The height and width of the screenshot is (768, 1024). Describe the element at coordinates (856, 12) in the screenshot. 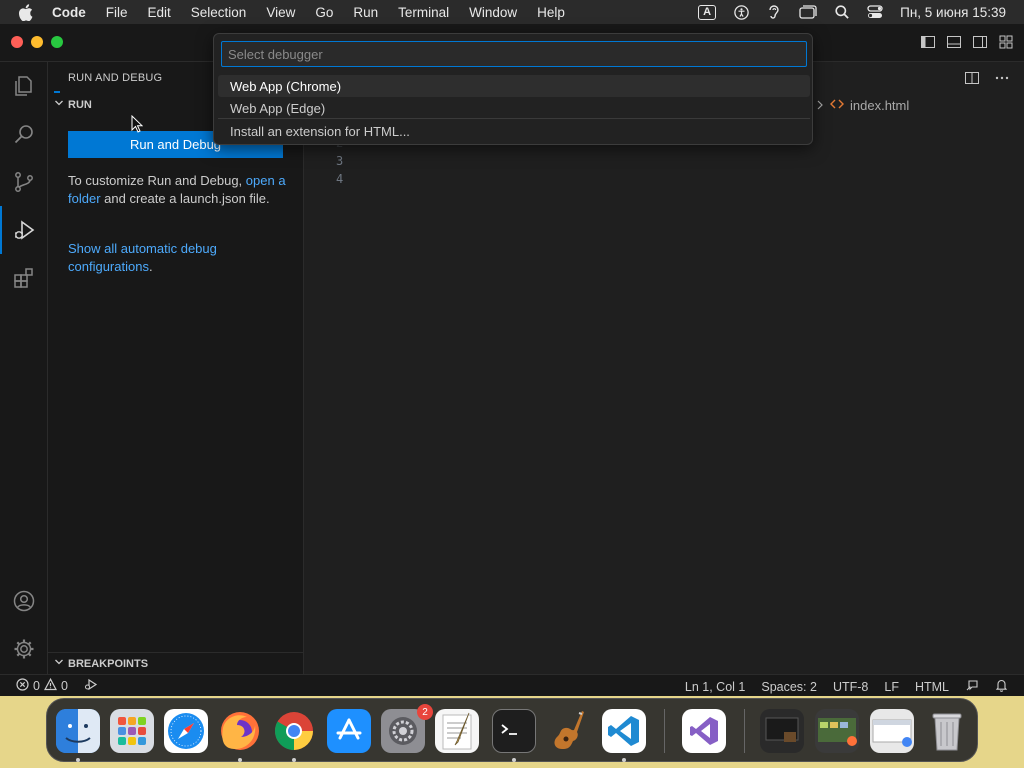

I see `menubar-status-area: A Пн, 5 июня 15:39` at that location.